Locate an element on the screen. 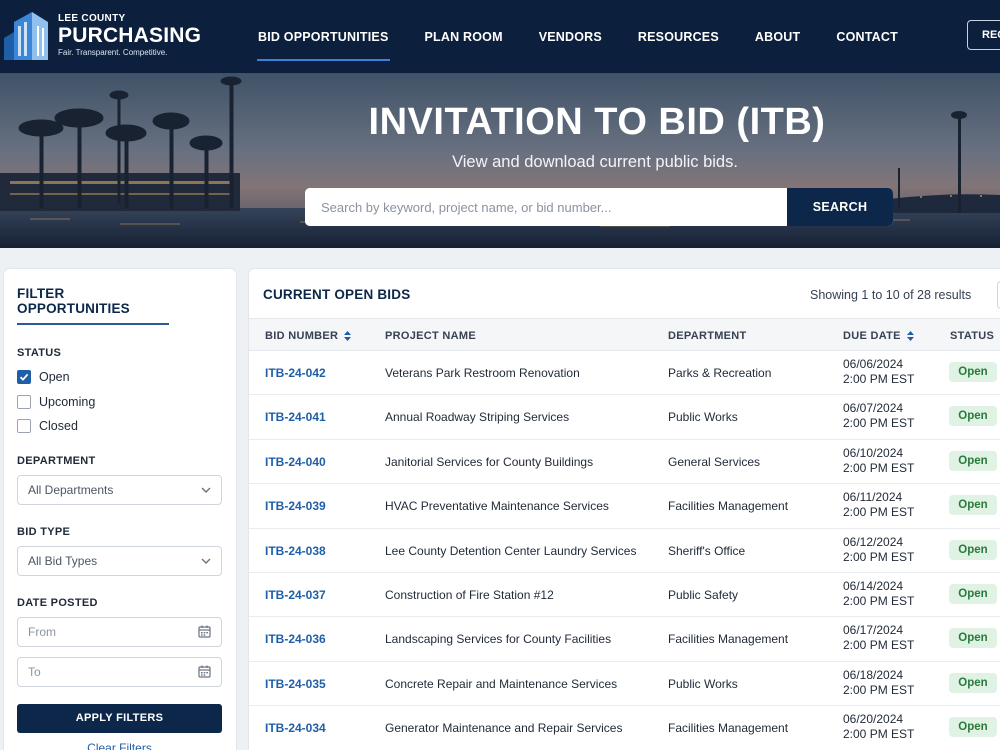 This screenshot has width=1000, height=750. bid-number-link: ITB-24-041 is located at coordinates (295, 417).